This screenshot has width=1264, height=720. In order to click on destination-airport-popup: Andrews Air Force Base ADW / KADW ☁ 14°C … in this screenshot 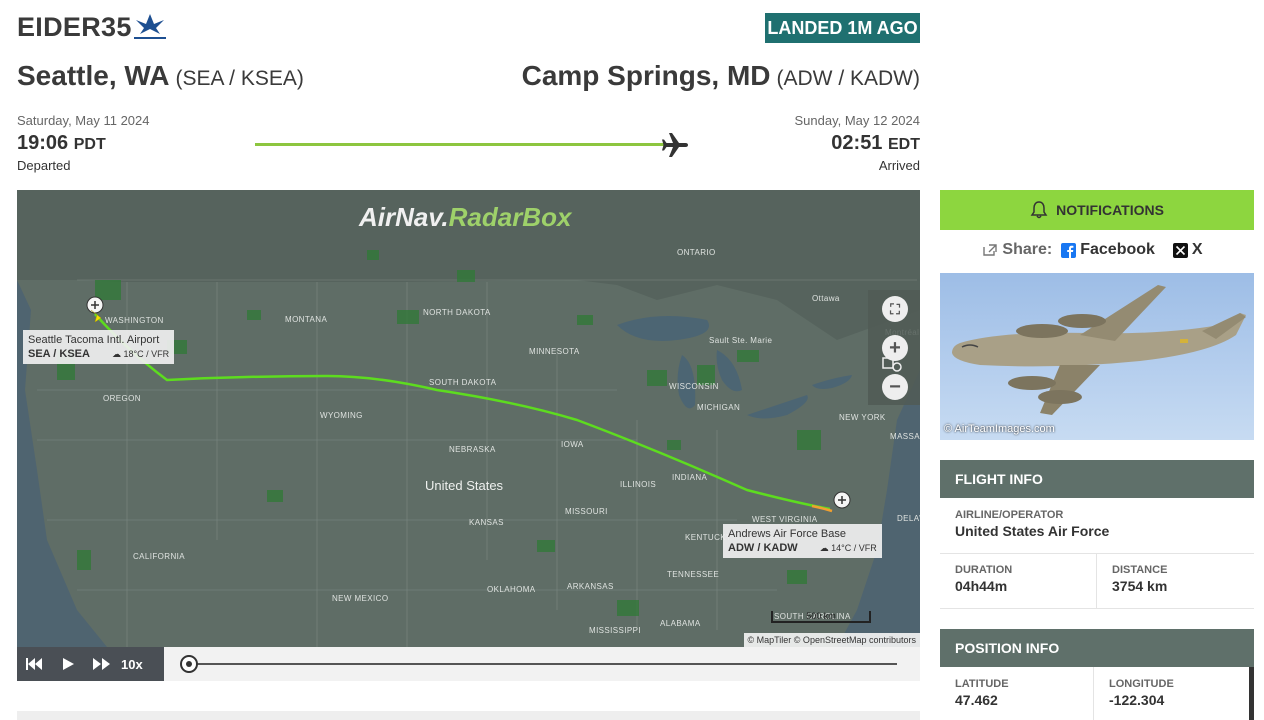, I will do `click(802, 541)`.